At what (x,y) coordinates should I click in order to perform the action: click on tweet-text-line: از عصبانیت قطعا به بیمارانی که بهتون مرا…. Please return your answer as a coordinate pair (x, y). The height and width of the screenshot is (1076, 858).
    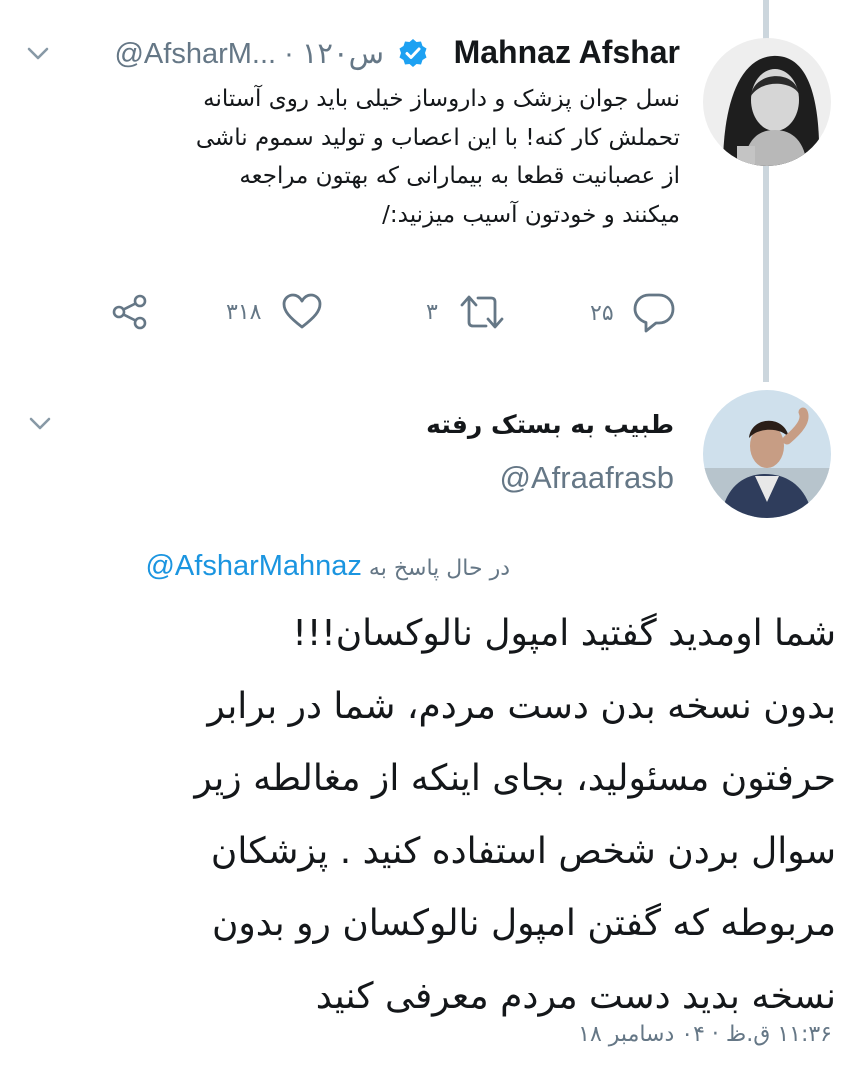
    Looking at the image, I should click on (459, 176).